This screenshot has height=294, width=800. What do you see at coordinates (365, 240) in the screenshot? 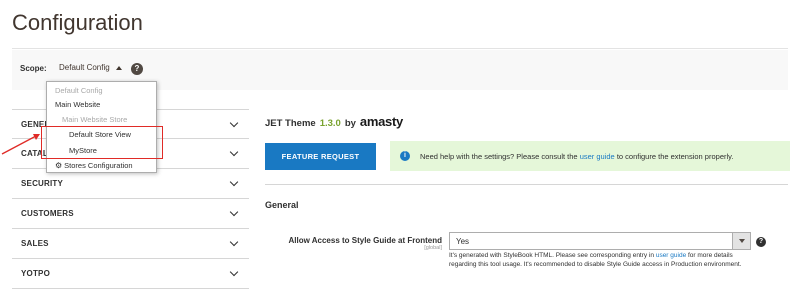
I see `field-label-style-guide: Allow Access to Style Guide at Frontend` at bounding box center [365, 240].